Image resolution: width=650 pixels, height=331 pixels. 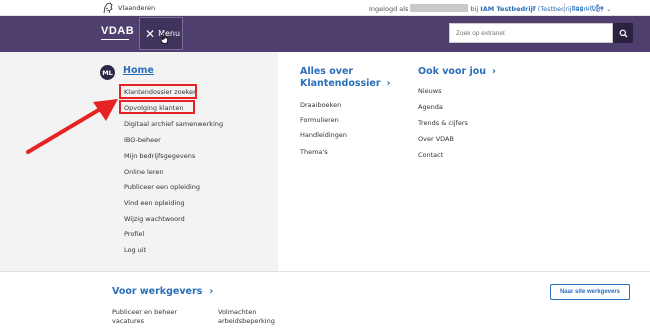 What do you see at coordinates (436, 139) in the screenshot?
I see `link-over-vdab: Over VDAB` at bounding box center [436, 139].